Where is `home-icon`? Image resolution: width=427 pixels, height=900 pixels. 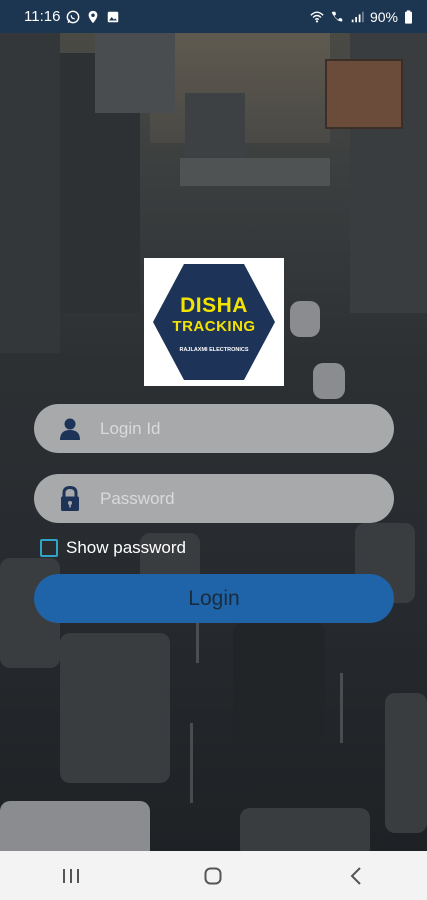
home-icon is located at coordinates (213, 875).